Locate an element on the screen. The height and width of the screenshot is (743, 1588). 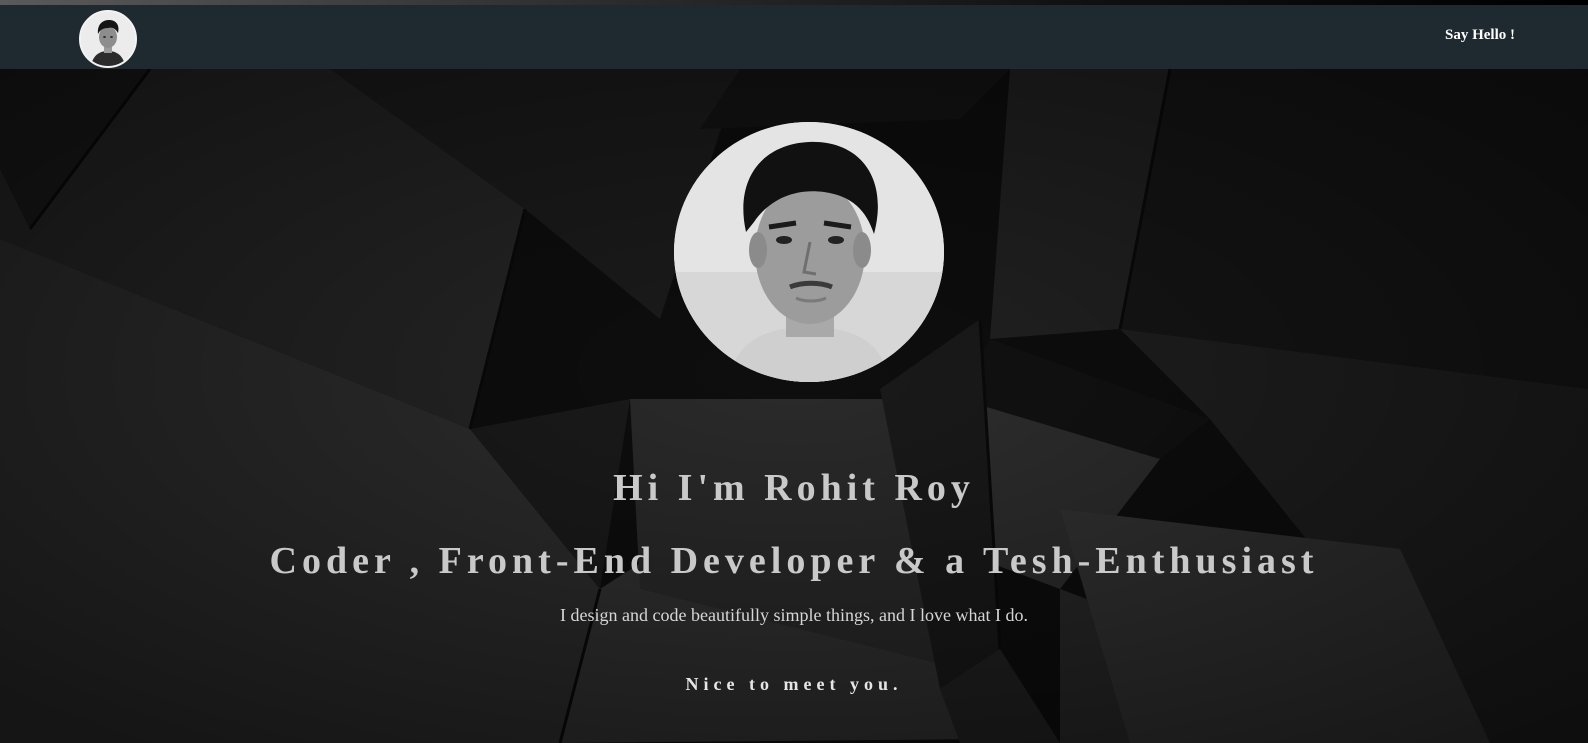
hero-portrait is located at coordinates (809, 252).